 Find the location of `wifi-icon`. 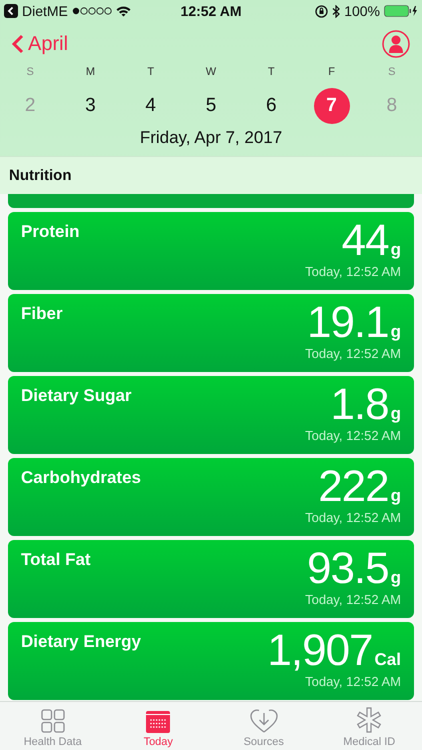

wifi-icon is located at coordinates (123, 11).